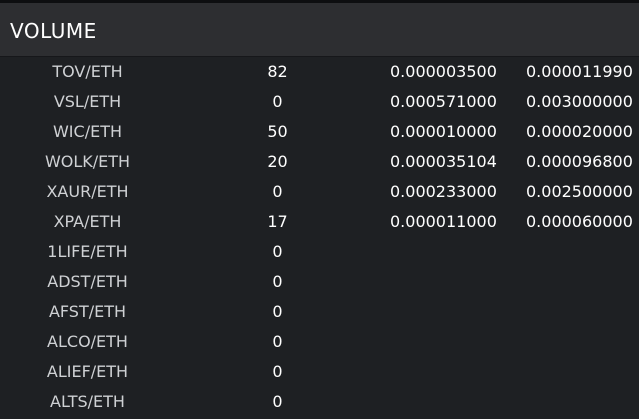 This screenshot has height=419, width=639. What do you see at coordinates (87, 101) in the screenshot?
I see `pair-name: VSL/ETH` at bounding box center [87, 101].